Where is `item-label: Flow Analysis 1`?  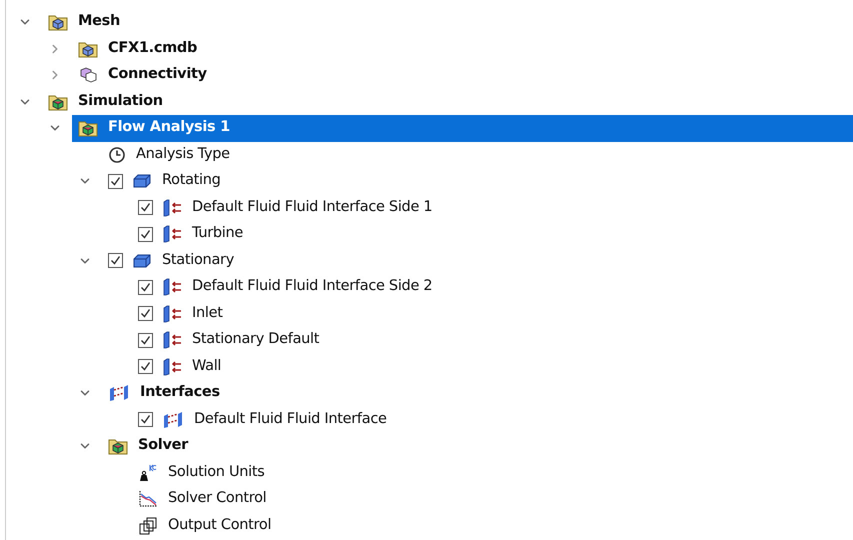
item-label: Flow Analysis 1 is located at coordinates (169, 128).